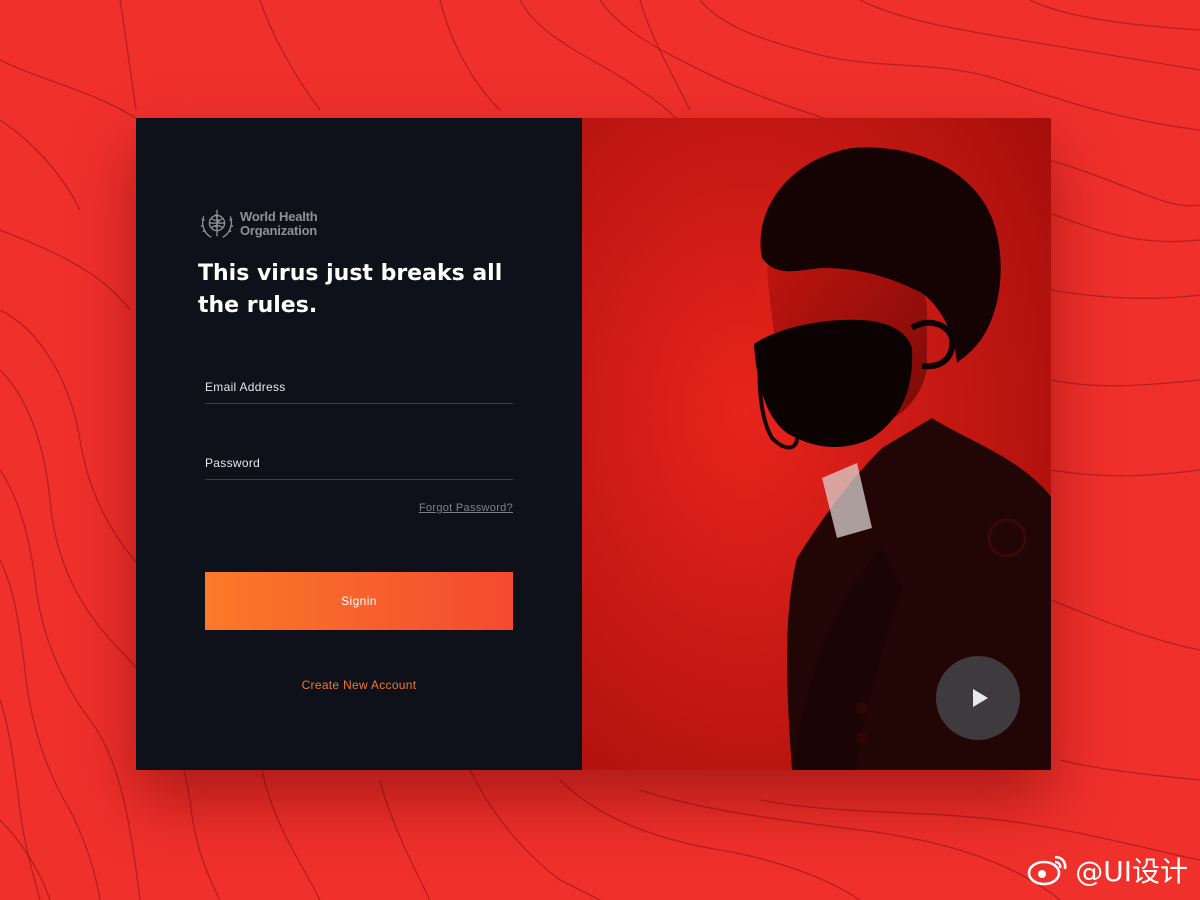  Describe the element at coordinates (359, 685) in the screenshot. I see `create-account-link: Create New Account` at that location.